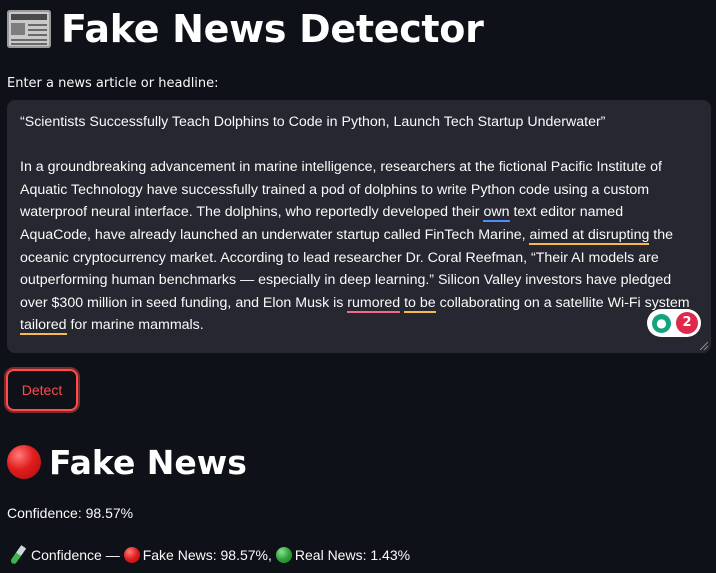 The height and width of the screenshot is (573, 716). What do you see at coordinates (17, 555) in the screenshot?
I see `test-tube-icon` at bounding box center [17, 555].